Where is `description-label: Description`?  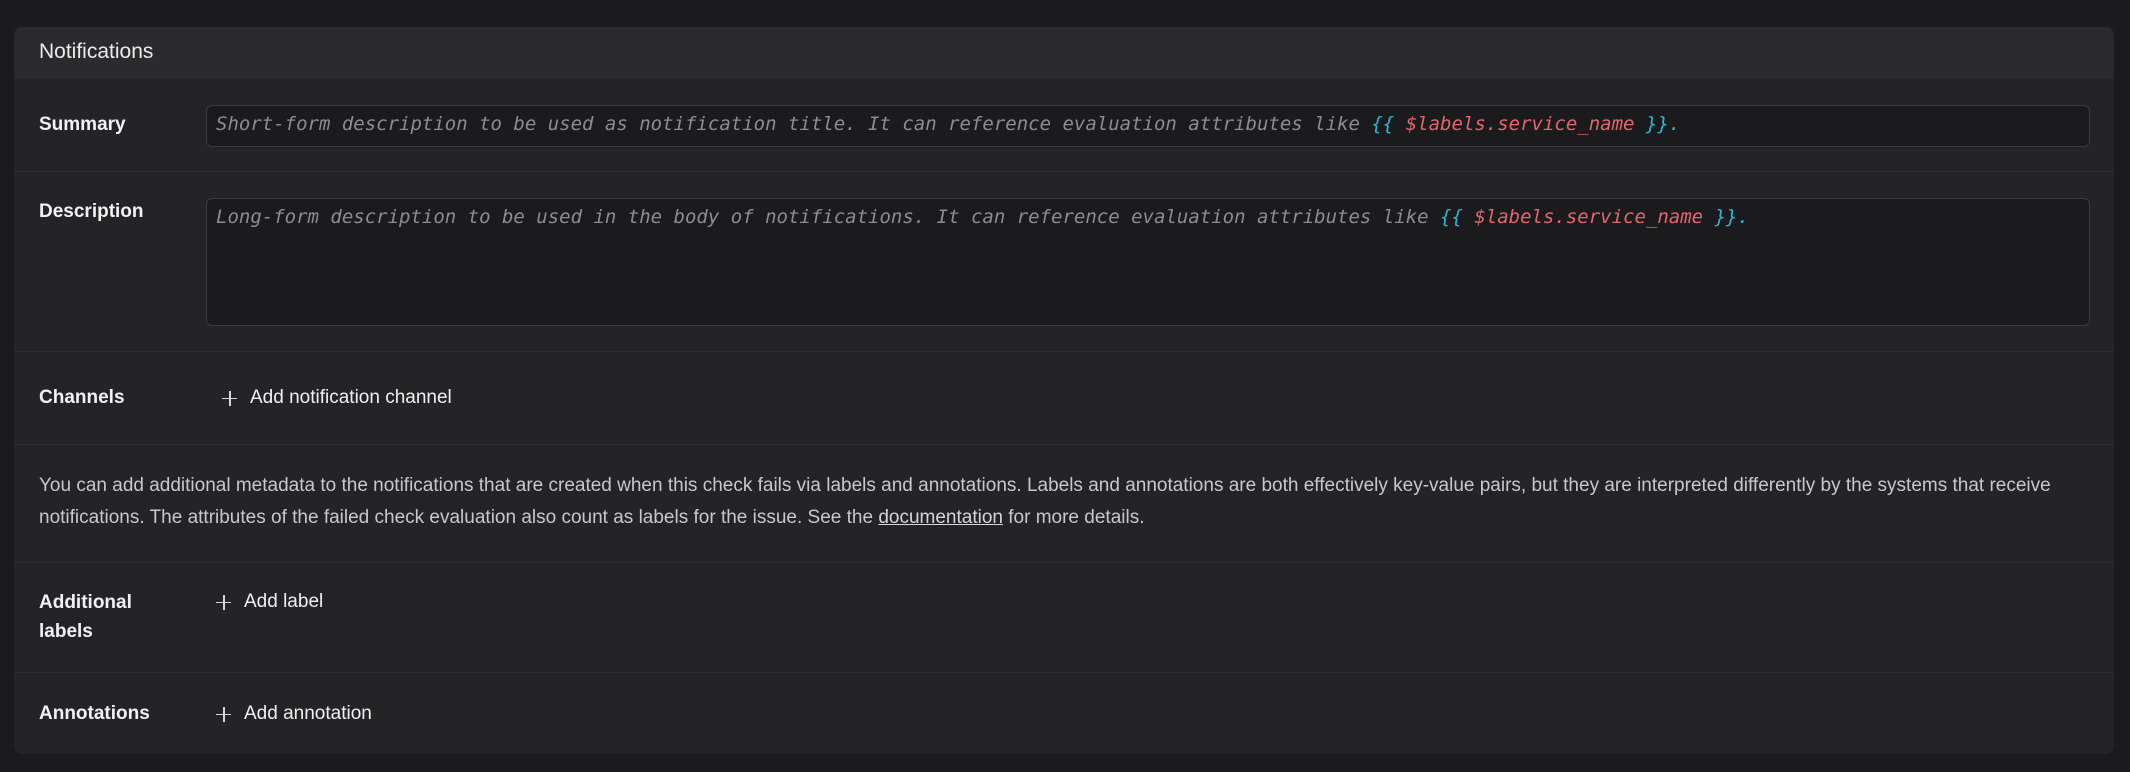 description-label: Description is located at coordinates (91, 211).